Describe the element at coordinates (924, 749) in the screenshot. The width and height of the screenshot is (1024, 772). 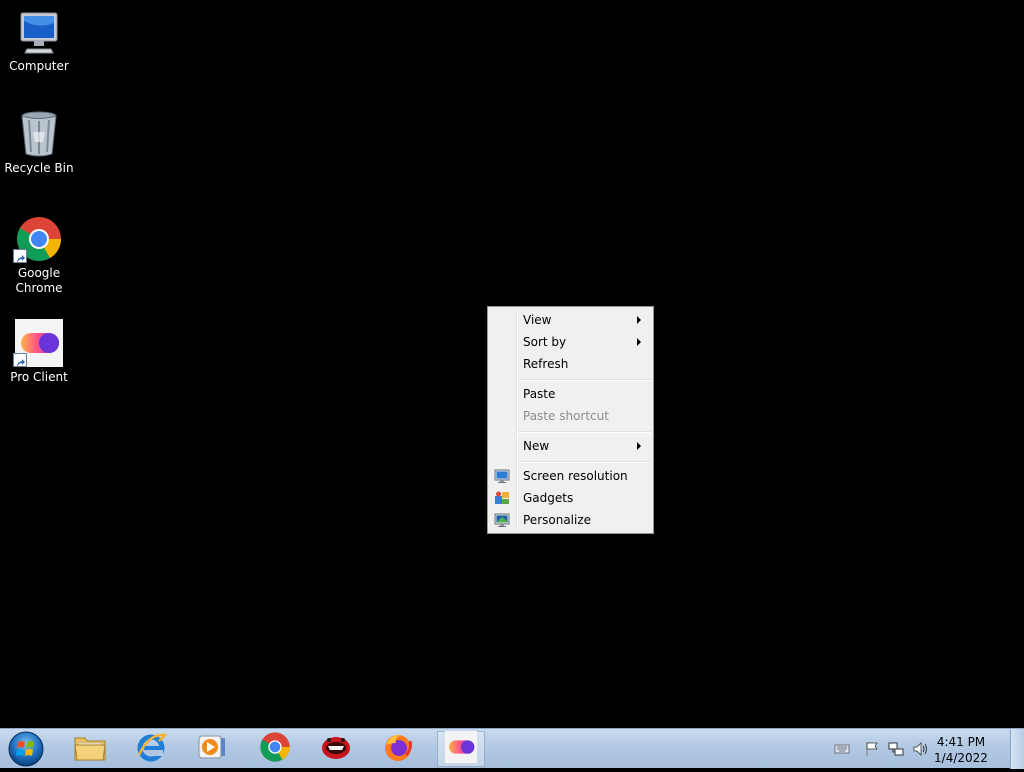
I see `system-tray: 4:41 PM 1/4/2022` at that location.